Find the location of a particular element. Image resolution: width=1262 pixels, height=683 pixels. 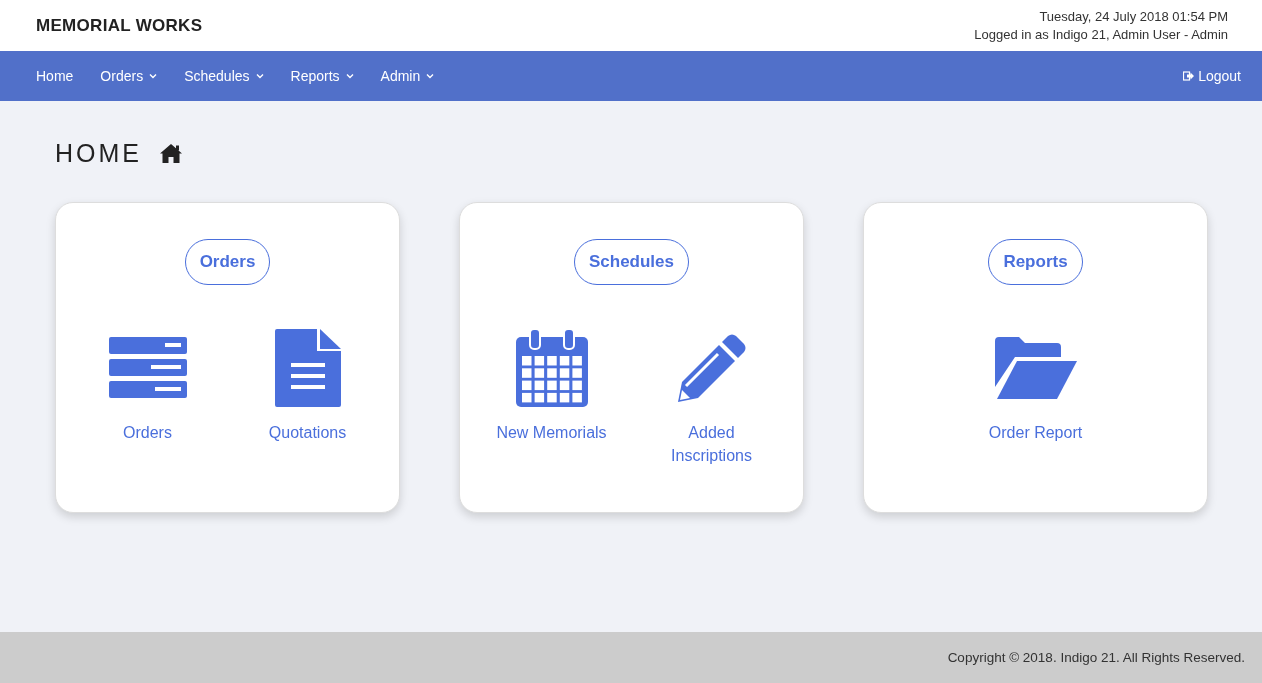

copyright-text: Copyright © 2018. Indigo 21. All Rights Reserved. is located at coordinates (1096, 657).